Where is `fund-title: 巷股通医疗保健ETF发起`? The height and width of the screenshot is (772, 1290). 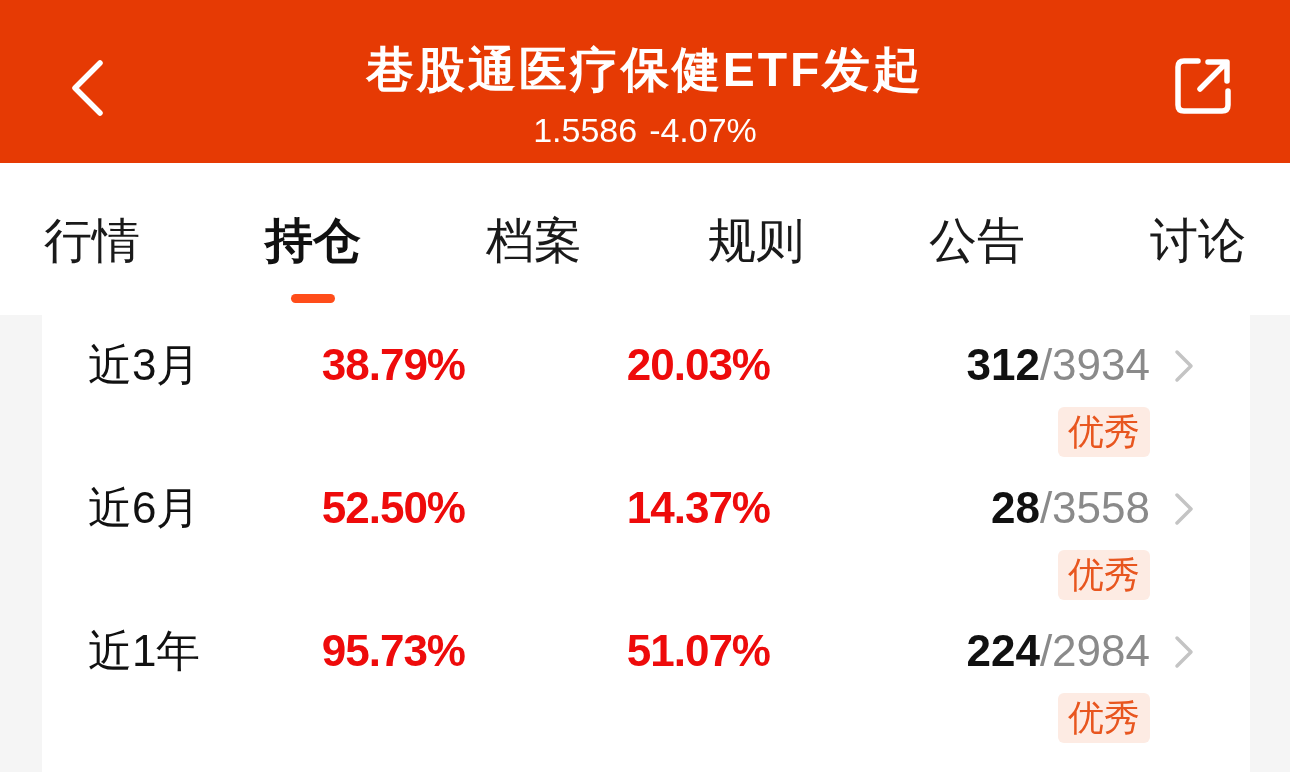
fund-title: 巷股通医疗保健ETF发起 is located at coordinates (645, 70).